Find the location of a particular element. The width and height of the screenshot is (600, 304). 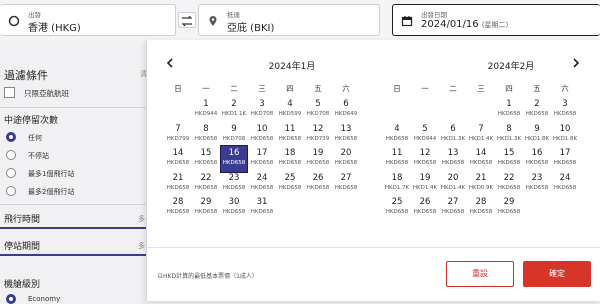

calendar-day: 4 HKD599 is located at coordinates (290, 110).